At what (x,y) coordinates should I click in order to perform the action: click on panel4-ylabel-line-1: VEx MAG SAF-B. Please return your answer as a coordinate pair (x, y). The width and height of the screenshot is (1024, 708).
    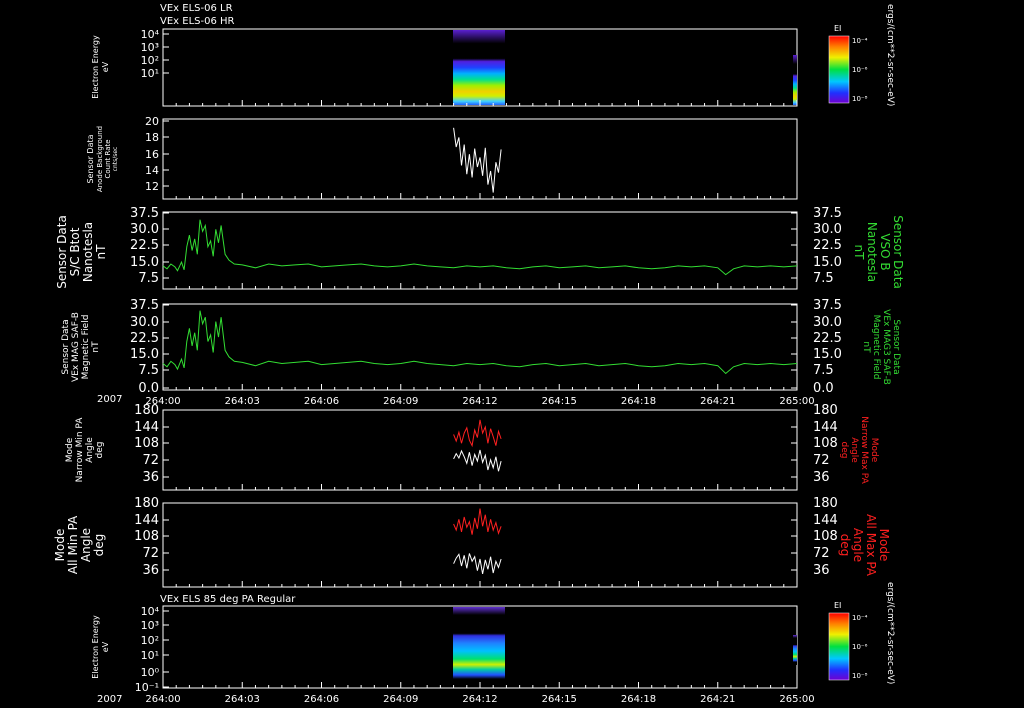
    Looking at the image, I should click on (76, 347).